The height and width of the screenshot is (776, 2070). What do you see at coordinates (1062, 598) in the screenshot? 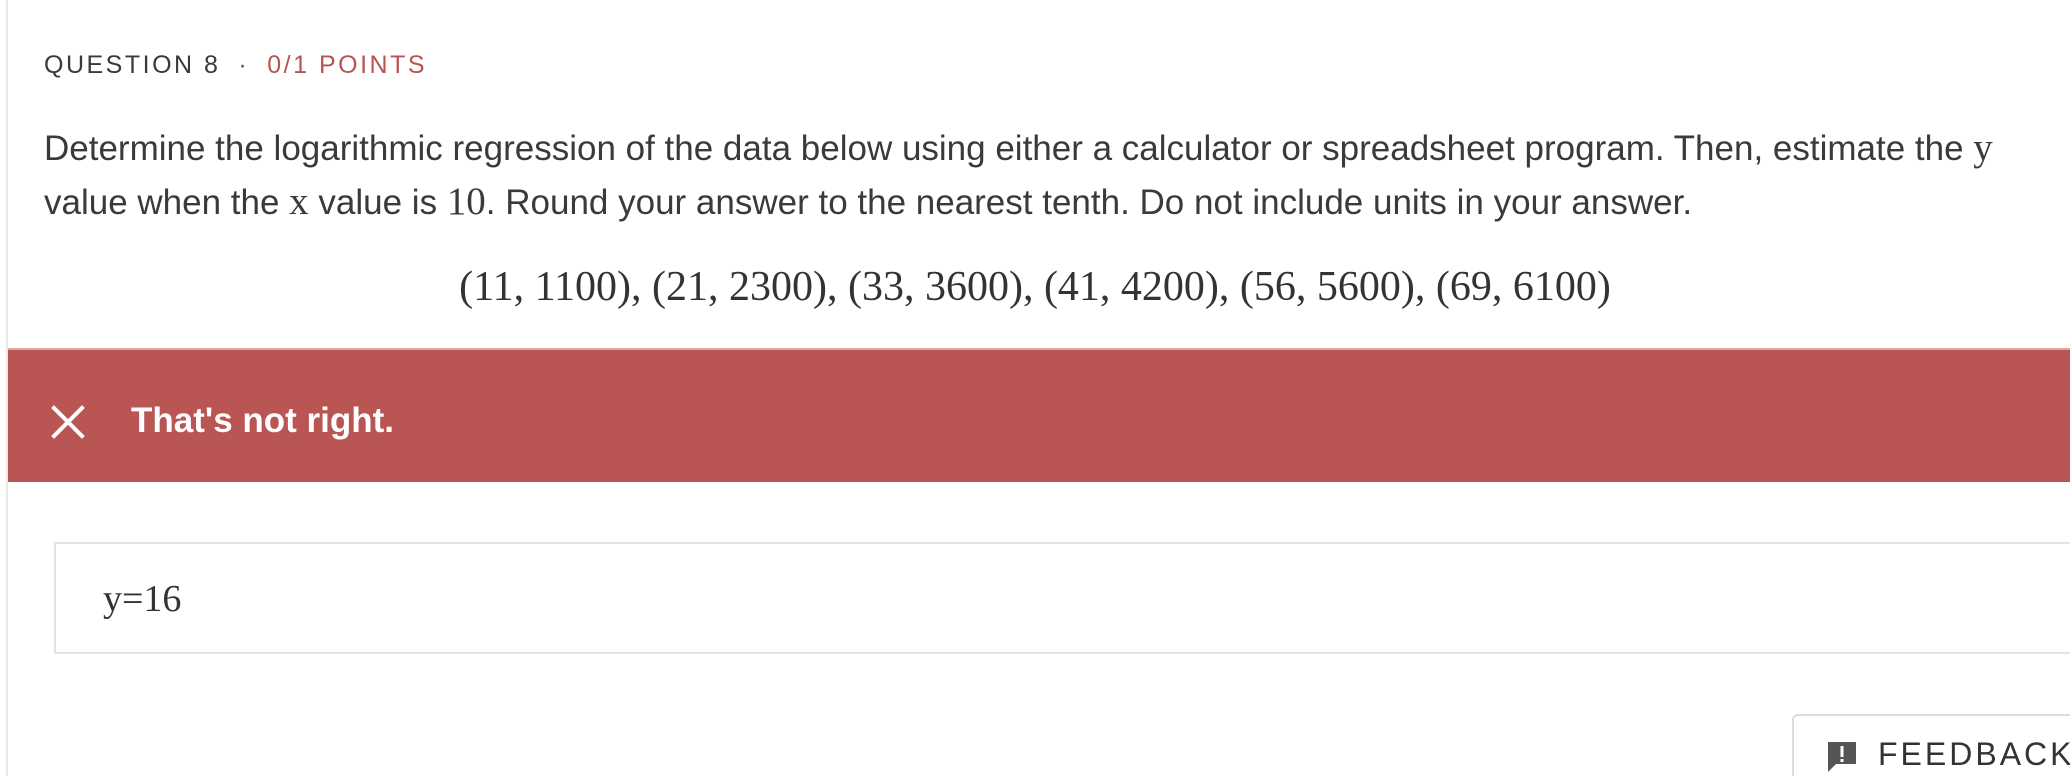
I see `answer-field` at bounding box center [1062, 598].